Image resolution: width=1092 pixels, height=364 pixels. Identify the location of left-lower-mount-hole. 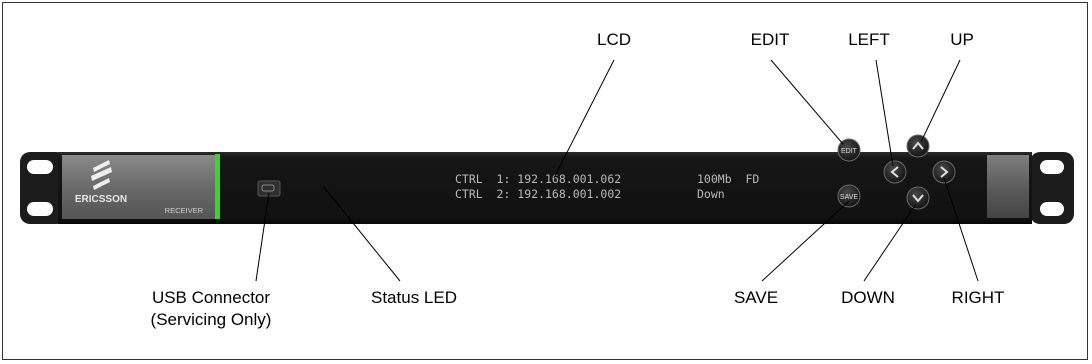
(40, 209).